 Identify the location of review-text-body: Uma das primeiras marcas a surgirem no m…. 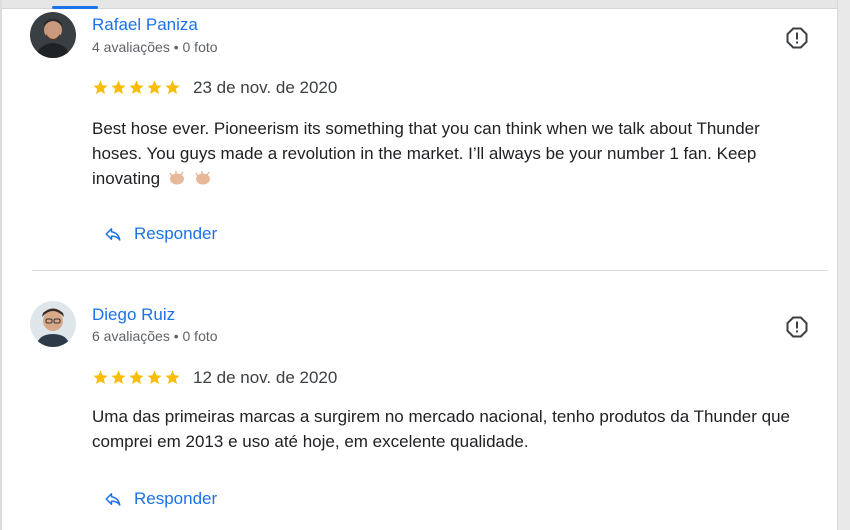
(441, 429).